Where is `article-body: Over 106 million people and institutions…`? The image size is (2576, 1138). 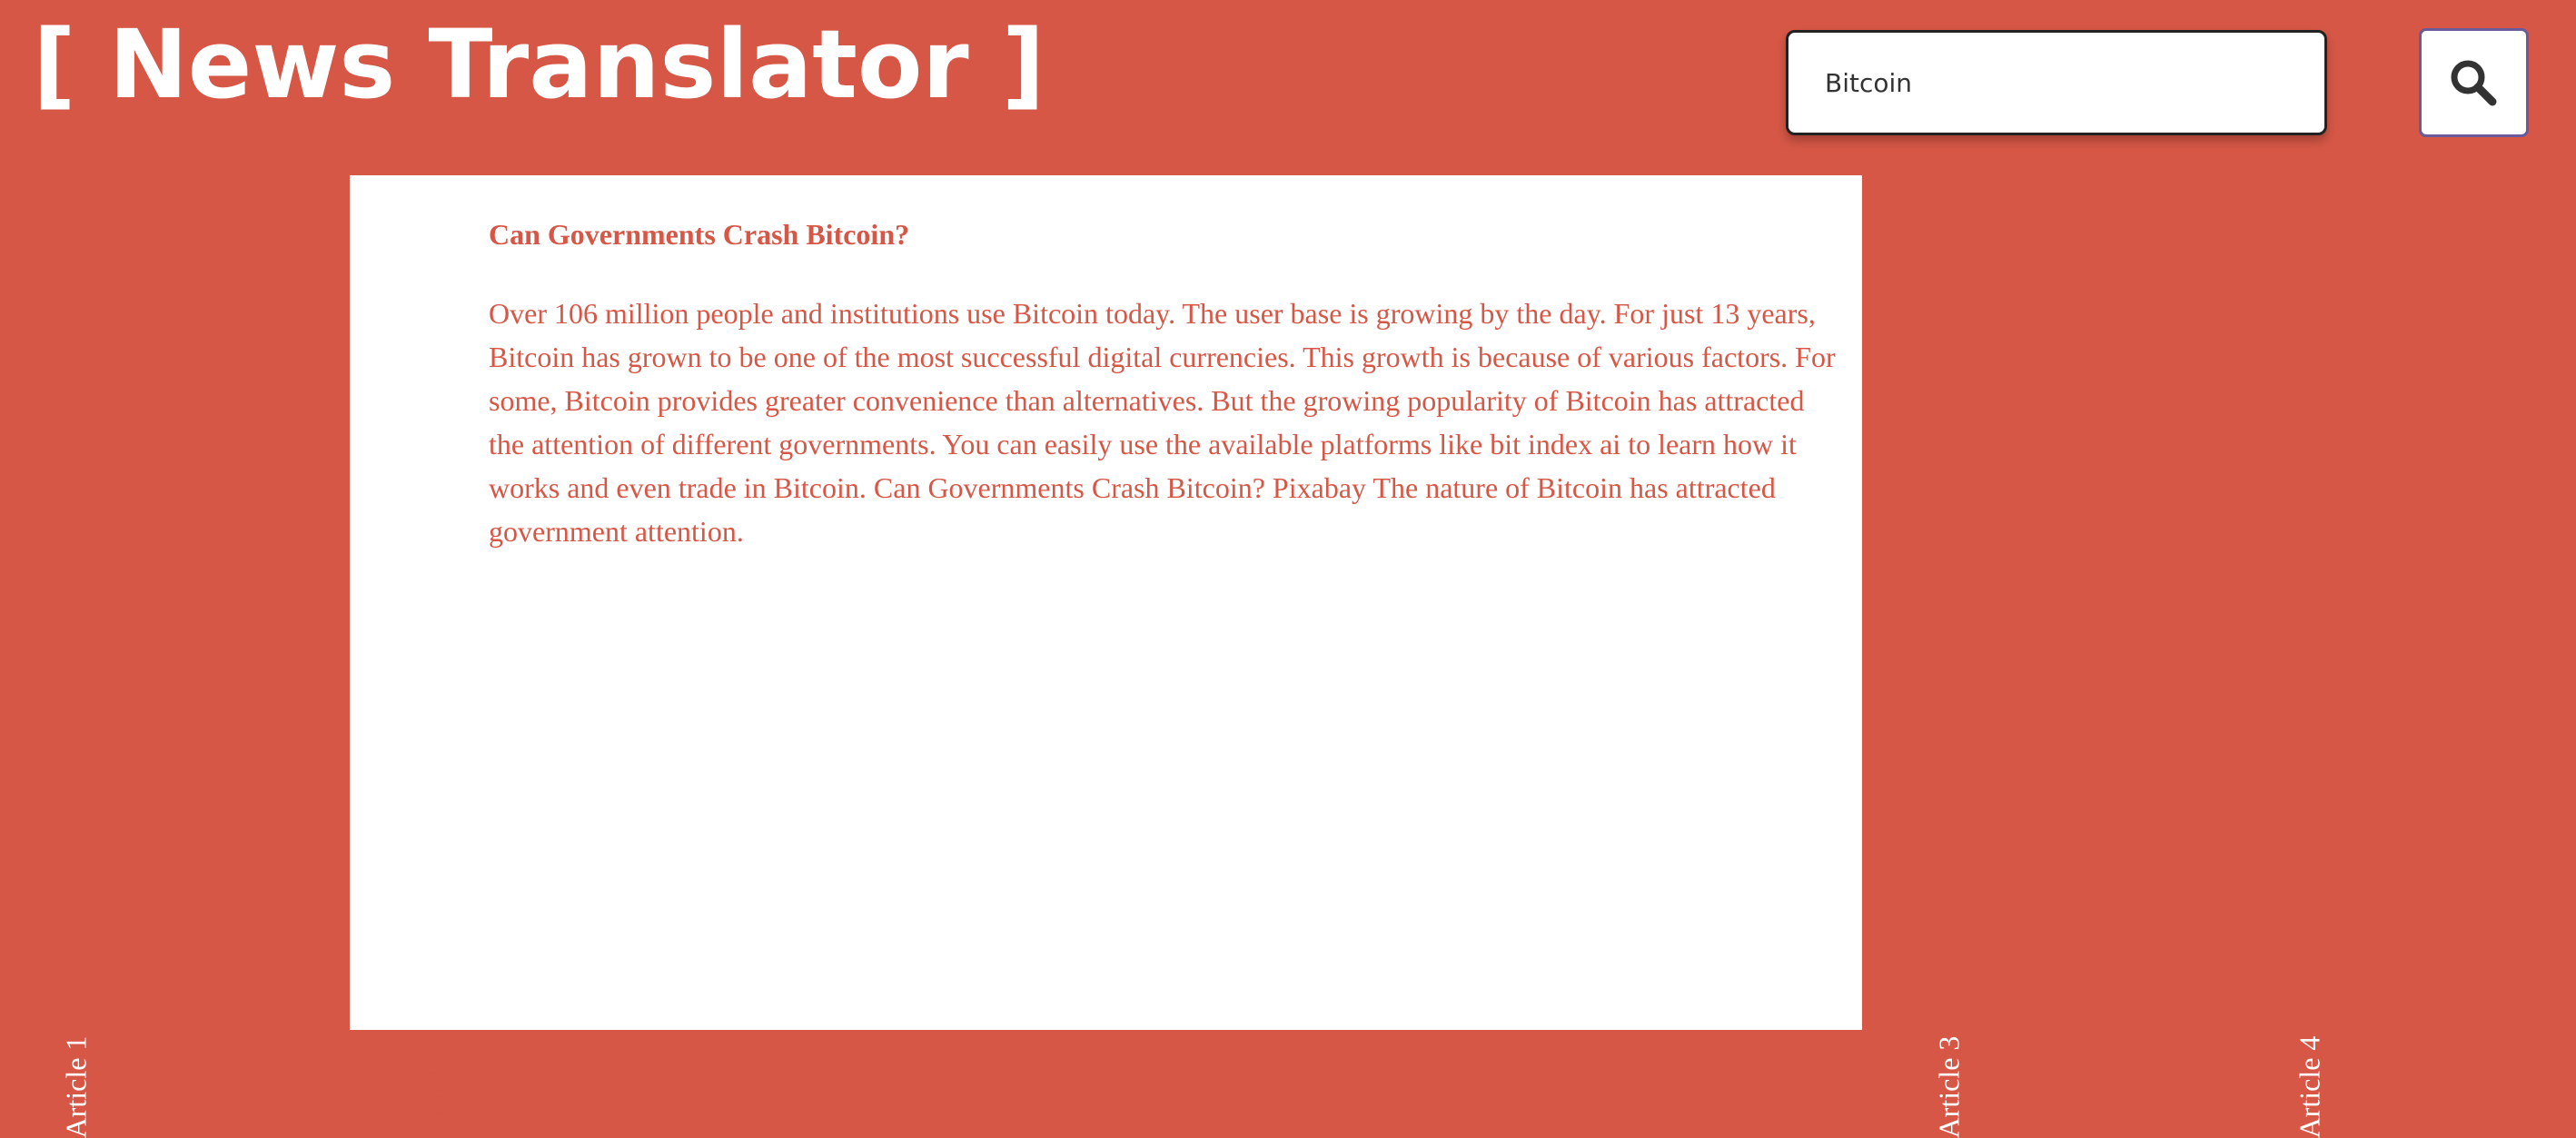
article-body: Over 106 million people and institutions… is located at coordinates (1162, 422).